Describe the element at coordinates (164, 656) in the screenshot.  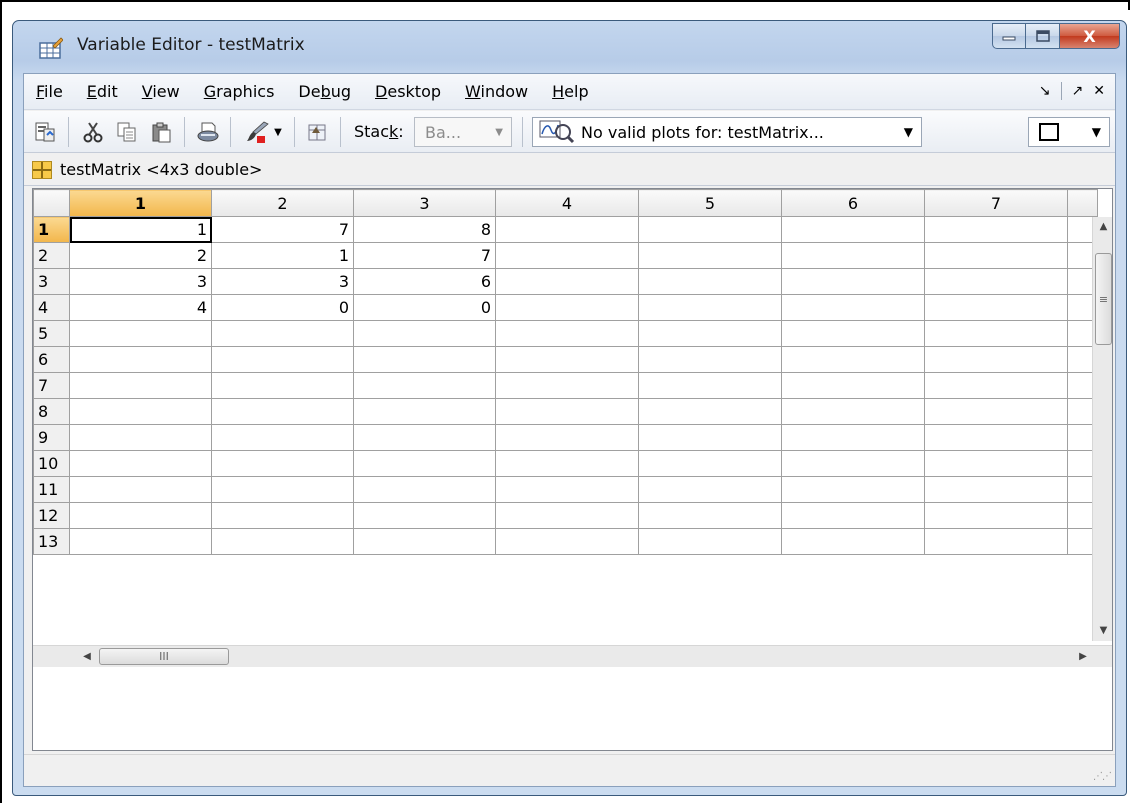
I see `horizontal-scroll-thumb: III` at that location.